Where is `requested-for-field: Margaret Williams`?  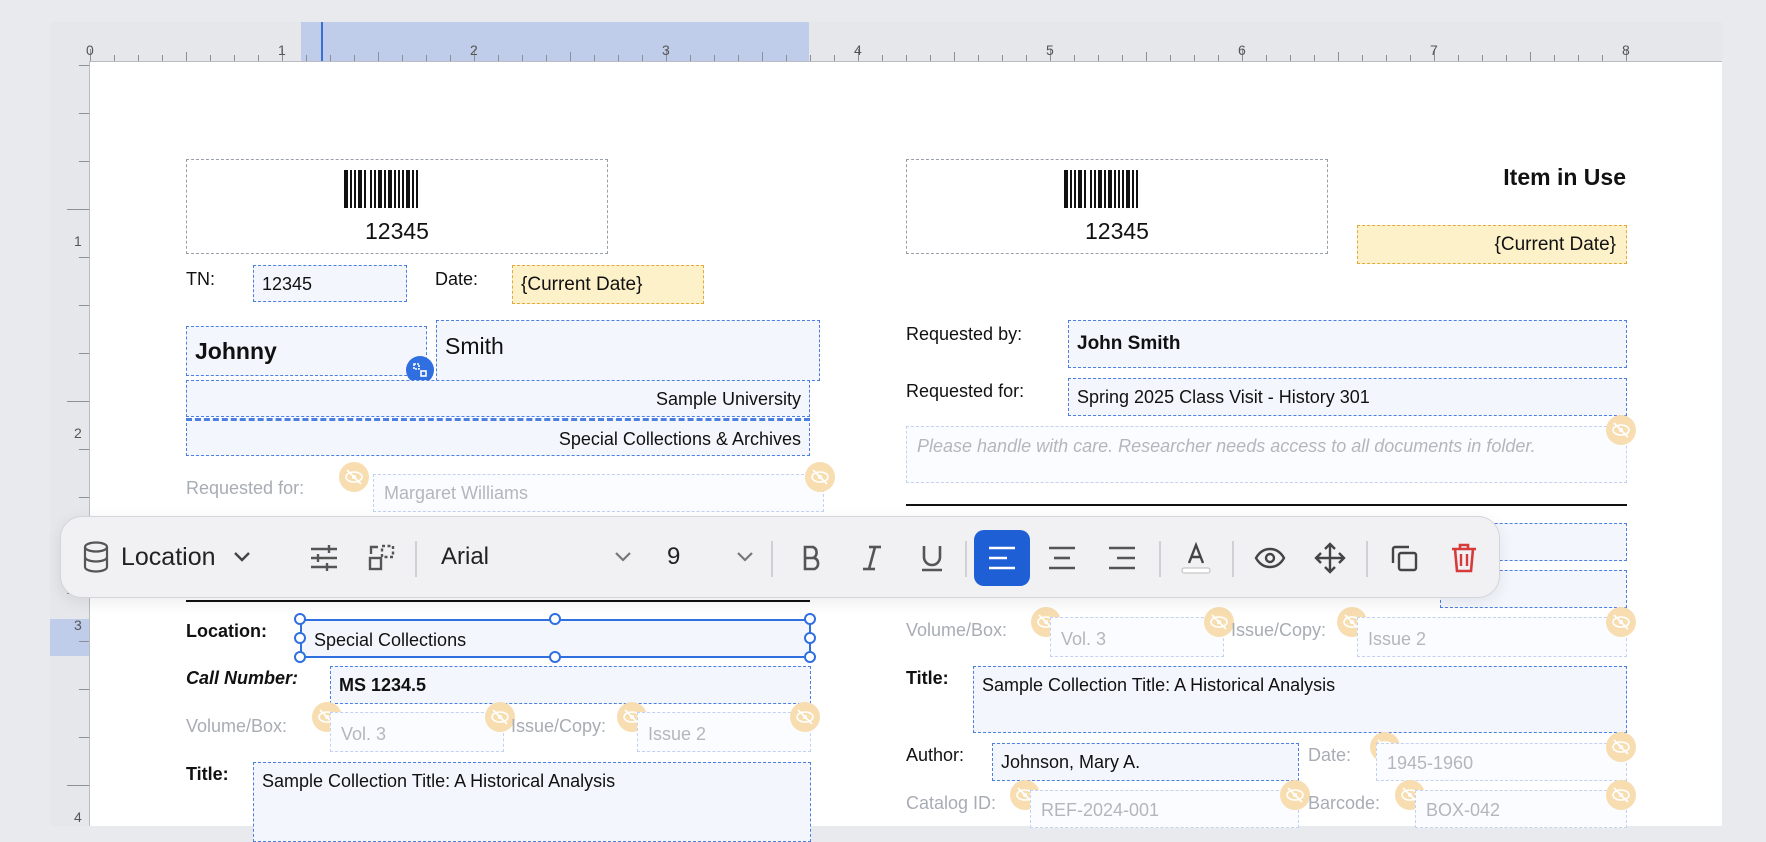
requested-for-field: Margaret Williams is located at coordinates (598, 493).